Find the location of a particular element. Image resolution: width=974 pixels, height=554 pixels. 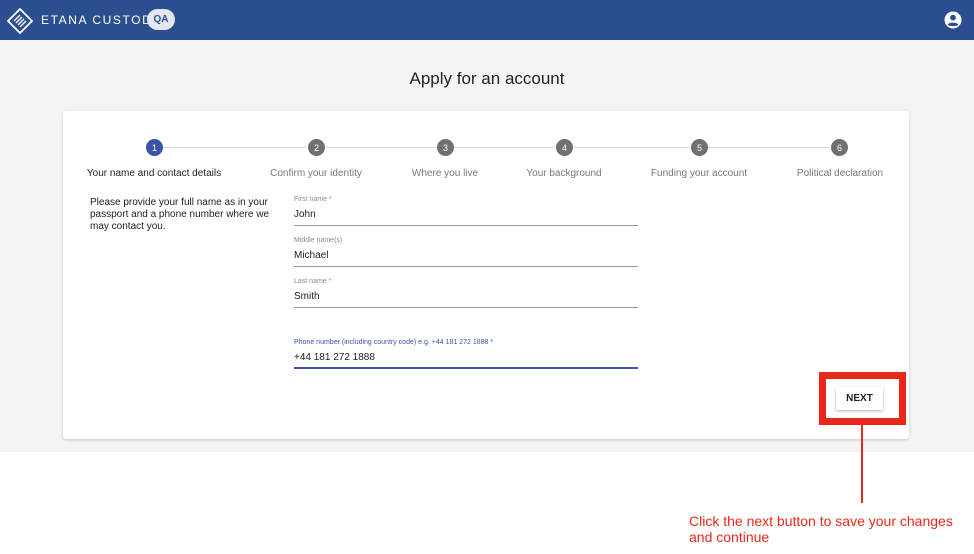

step-6-label: Political declaration is located at coordinates (840, 173).